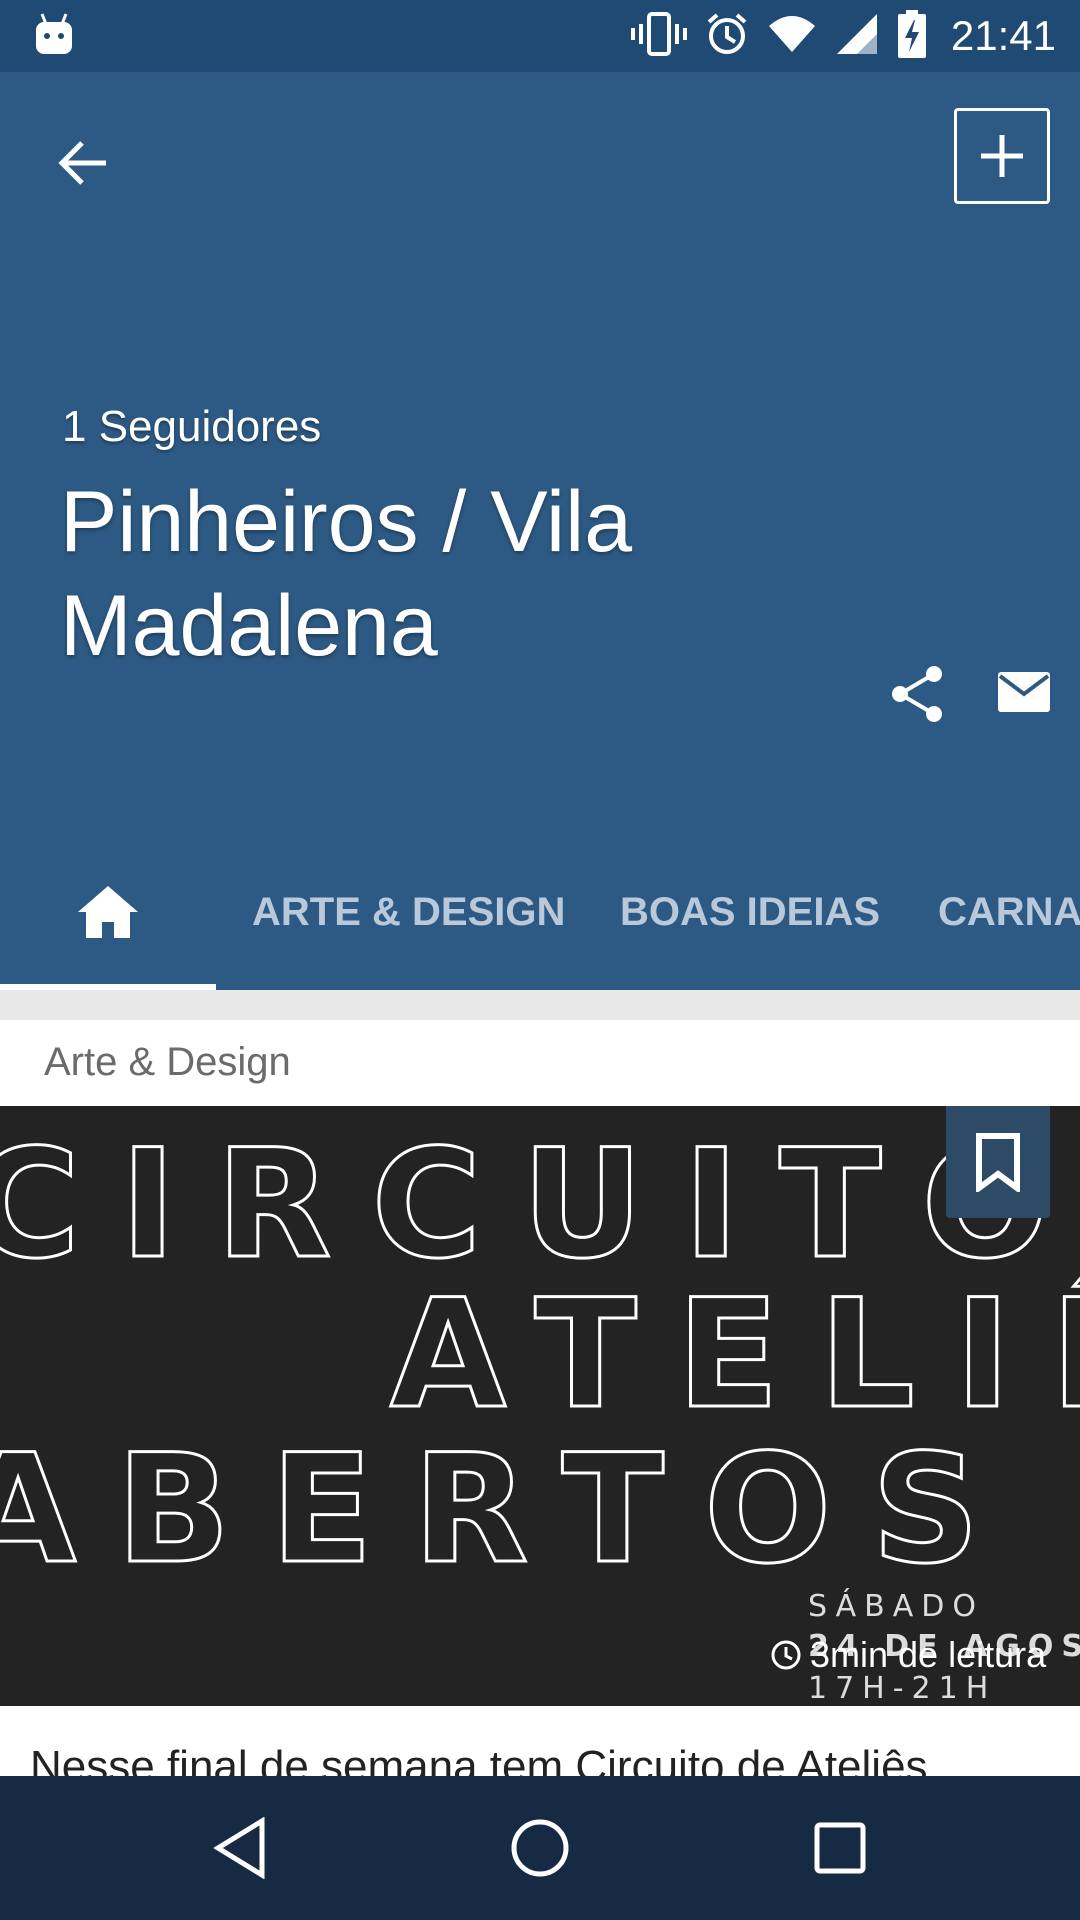  What do you see at coordinates (658, 36) in the screenshot?
I see `vibrate-icon` at bounding box center [658, 36].